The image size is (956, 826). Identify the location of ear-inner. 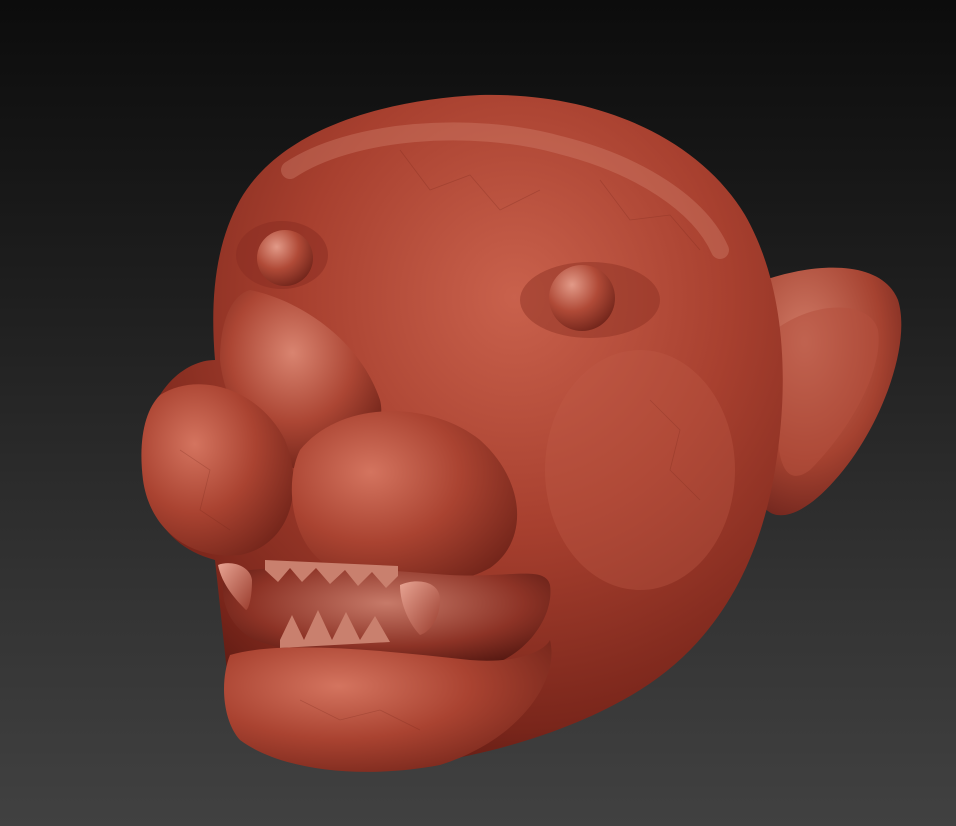
(827, 391).